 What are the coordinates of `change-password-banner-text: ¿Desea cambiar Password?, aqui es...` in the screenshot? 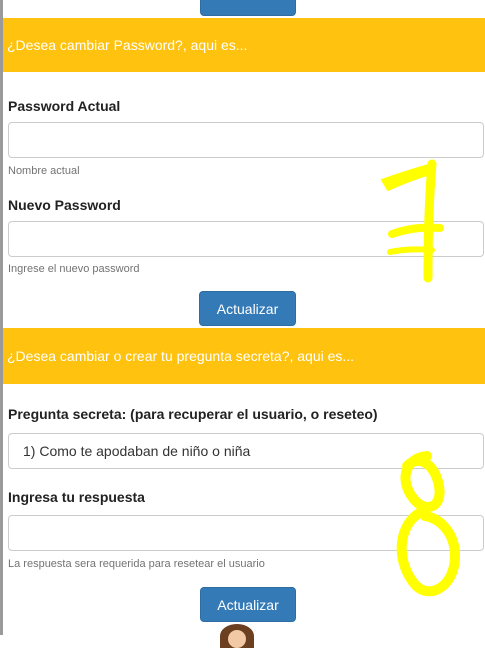 It's located at (127, 45).